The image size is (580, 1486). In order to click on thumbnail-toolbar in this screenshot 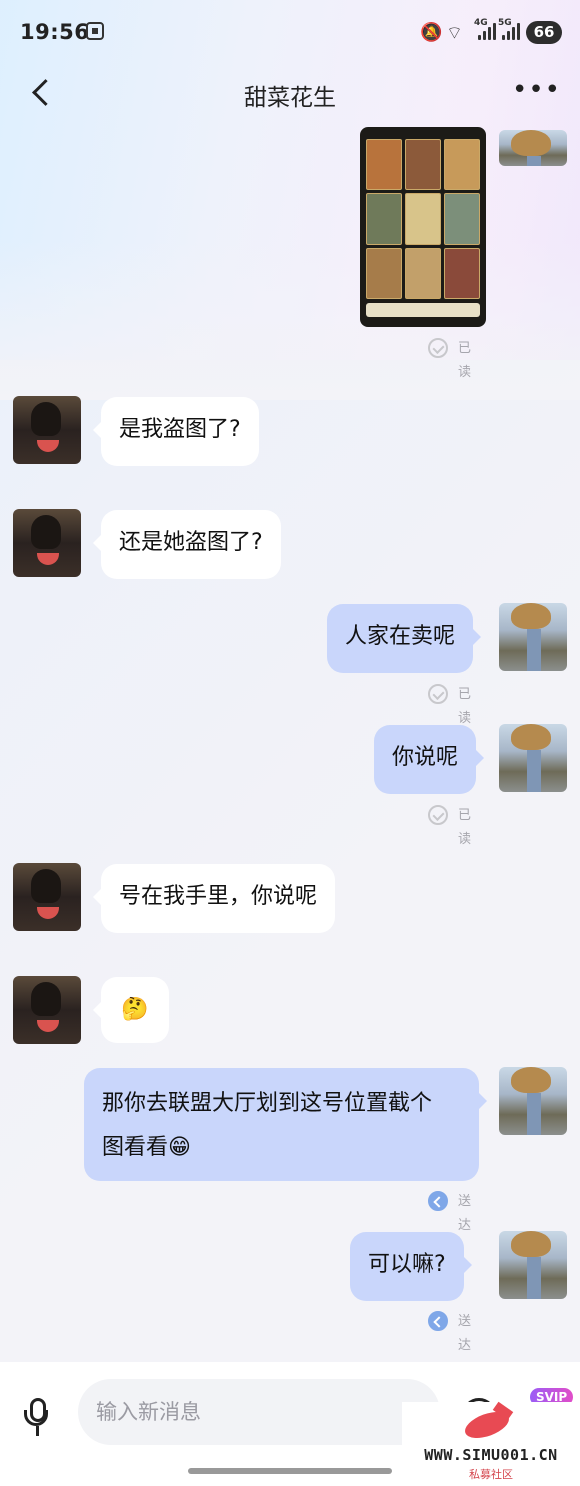, I will do `click(423, 310)`.